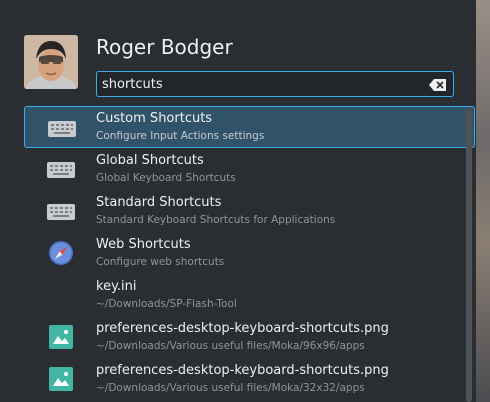 The height and width of the screenshot is (402, 490). What do you see at coordinates (116, 286) in the screenshot?
I see `result-title: key.ini` at bounding box center [116, 286].